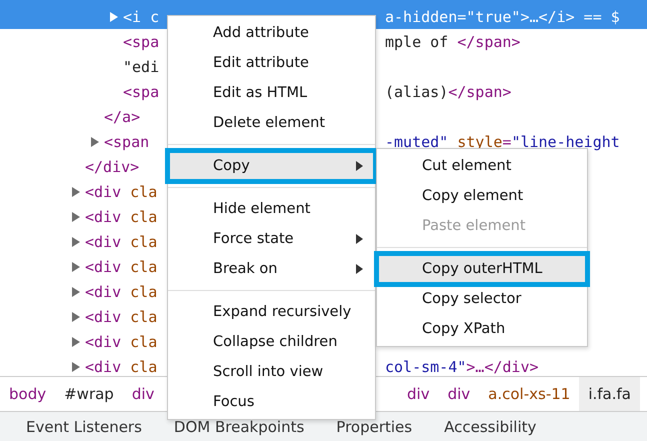 This screenshot has width=647, height=441. What do you see at coordinates (141, 17) in the screenshot?
I see `code-text: <i c` at bounding box center [141, 17].